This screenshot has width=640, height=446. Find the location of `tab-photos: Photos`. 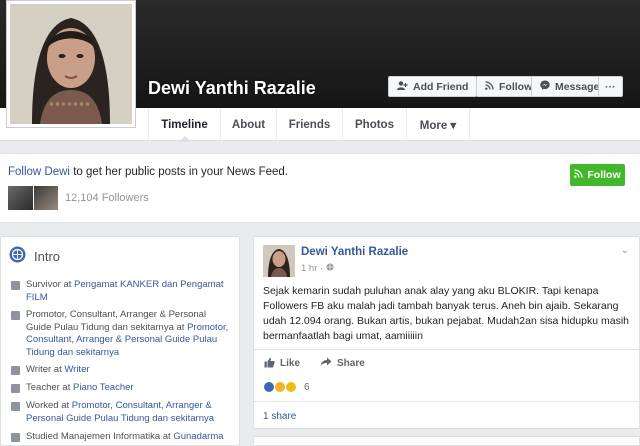

tab-photos: Photos is located at coordinates (374, 124).